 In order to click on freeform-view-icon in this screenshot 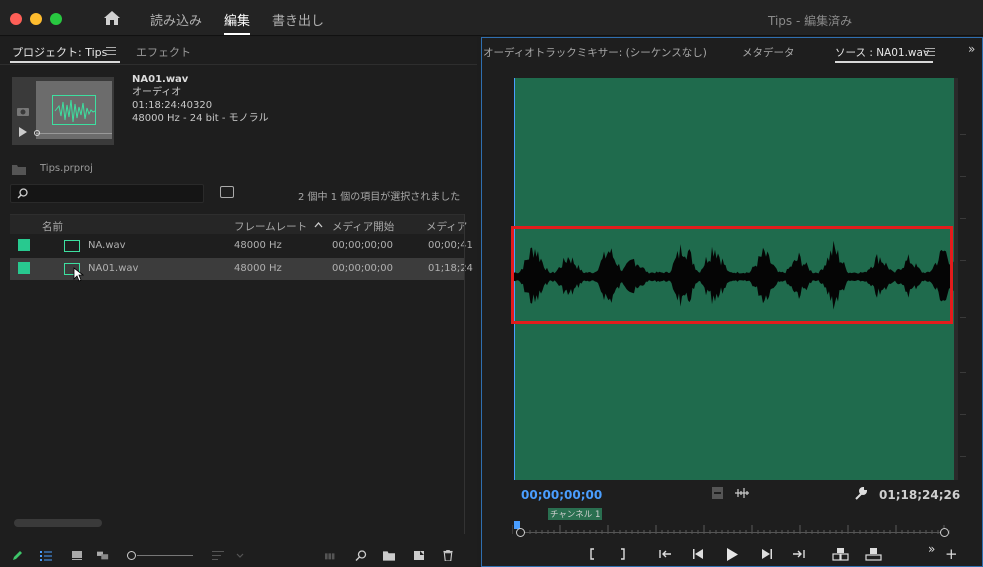, I will do `click(103, 555)`.